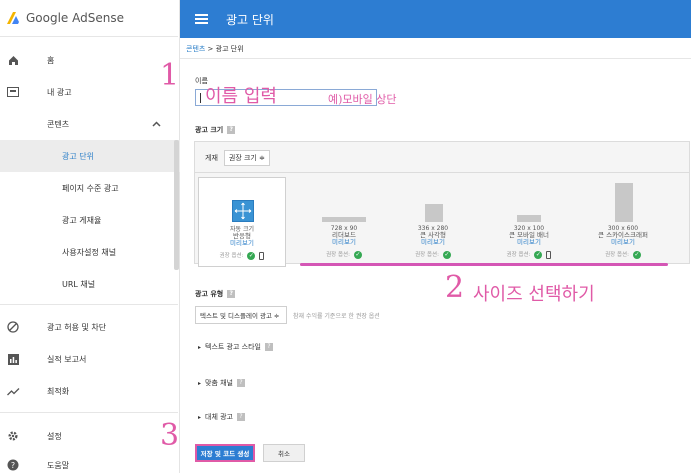 Image resolution: width=691 pixels, height=473 pixels. I want to click on responsive-size-icon, so click(243, 211).